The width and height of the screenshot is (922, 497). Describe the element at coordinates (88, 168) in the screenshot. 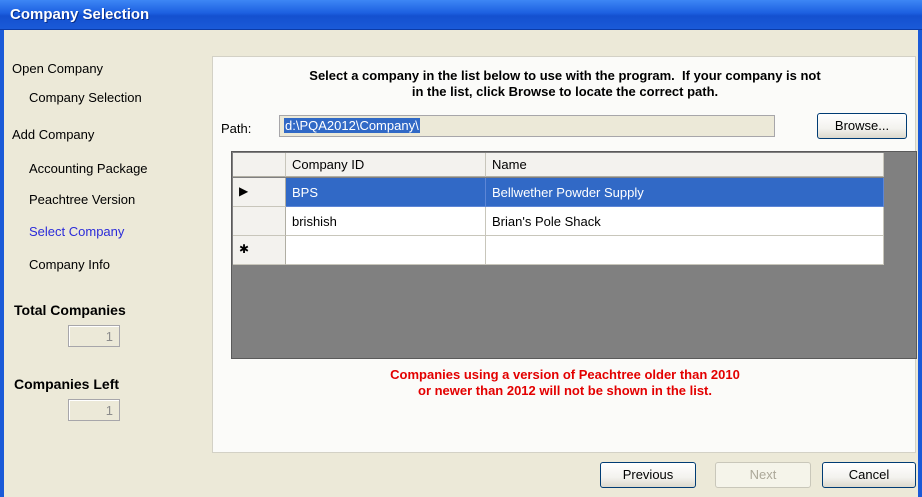

I see `sidebar-item-accounting-package: Accounting Package` at that location.